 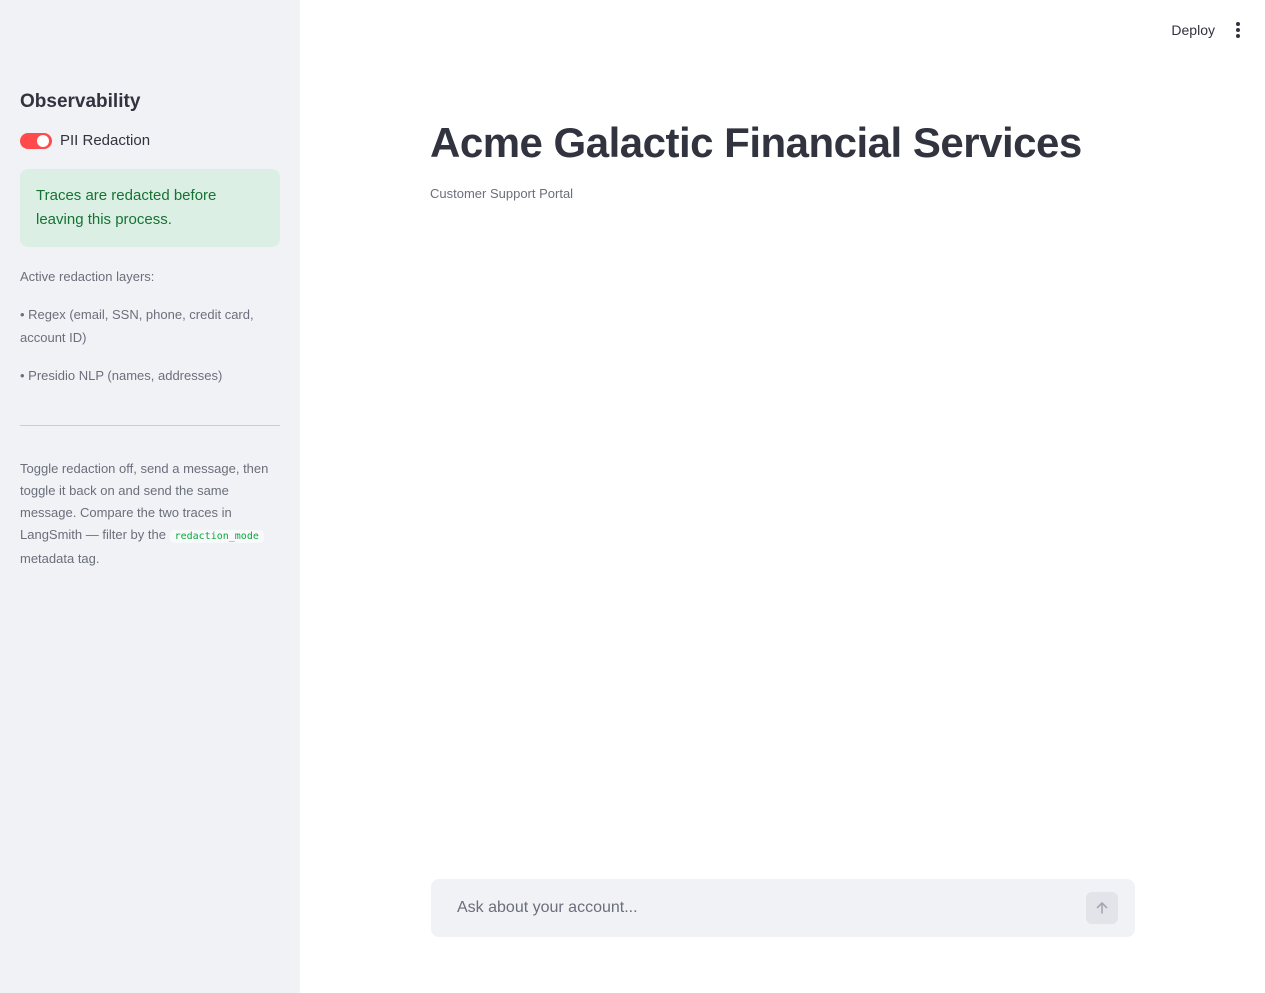 I want to click on redaction-mode-code: redaction_mode, so click(x=216, y=536).